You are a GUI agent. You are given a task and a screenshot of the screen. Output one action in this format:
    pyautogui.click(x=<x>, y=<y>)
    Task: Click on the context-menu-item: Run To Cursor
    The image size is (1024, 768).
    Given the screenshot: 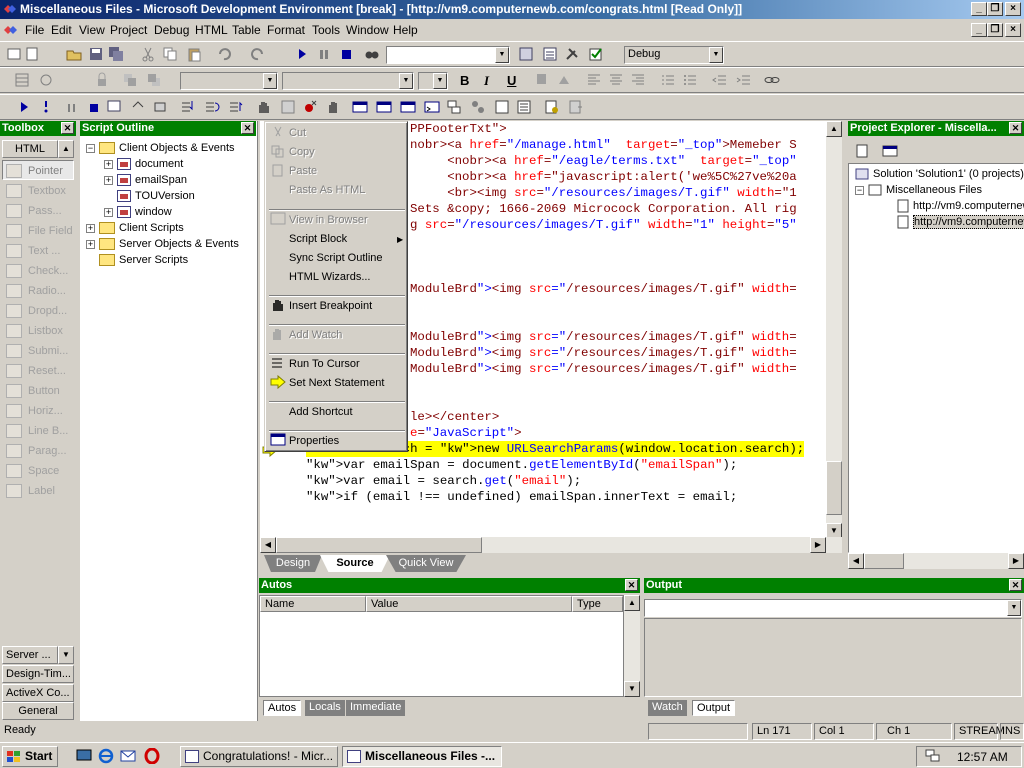 What is the action you would take?
    pyautogui.click(x=324, y=364)
    